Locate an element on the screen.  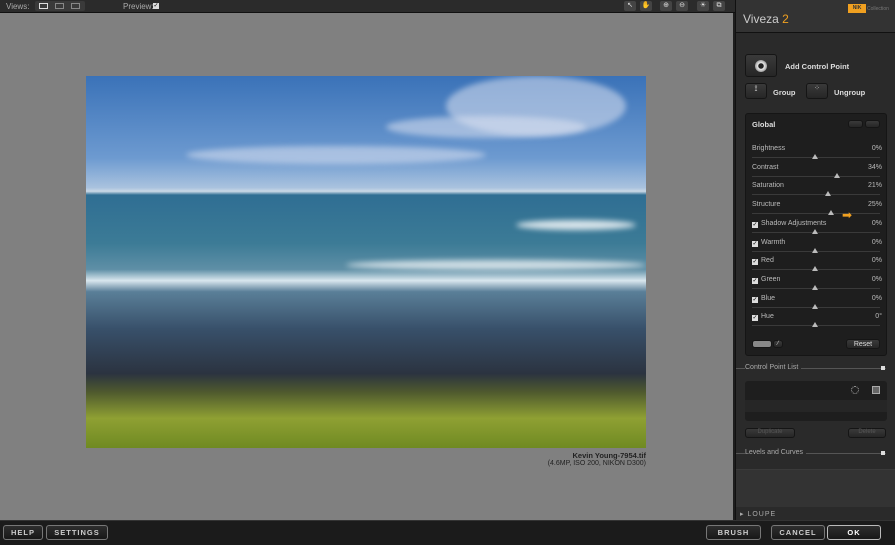
hand-icon: ✋ is located at coordinates (646, 6).